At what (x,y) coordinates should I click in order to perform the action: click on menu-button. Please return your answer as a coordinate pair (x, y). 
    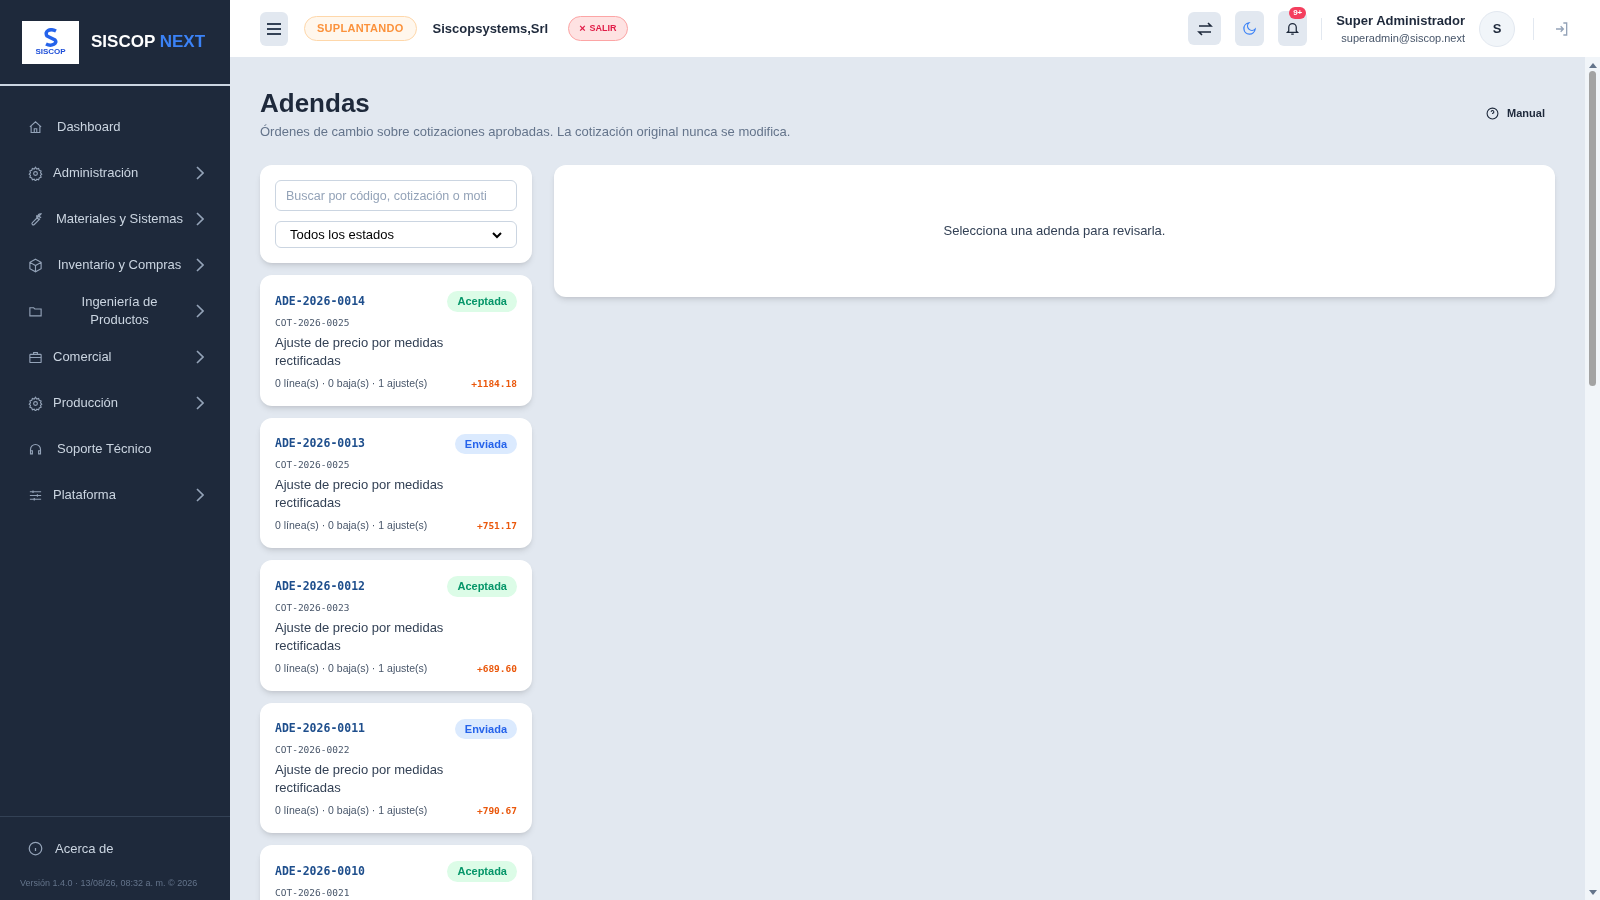
    Looking at the image, I should click on (274, 28).